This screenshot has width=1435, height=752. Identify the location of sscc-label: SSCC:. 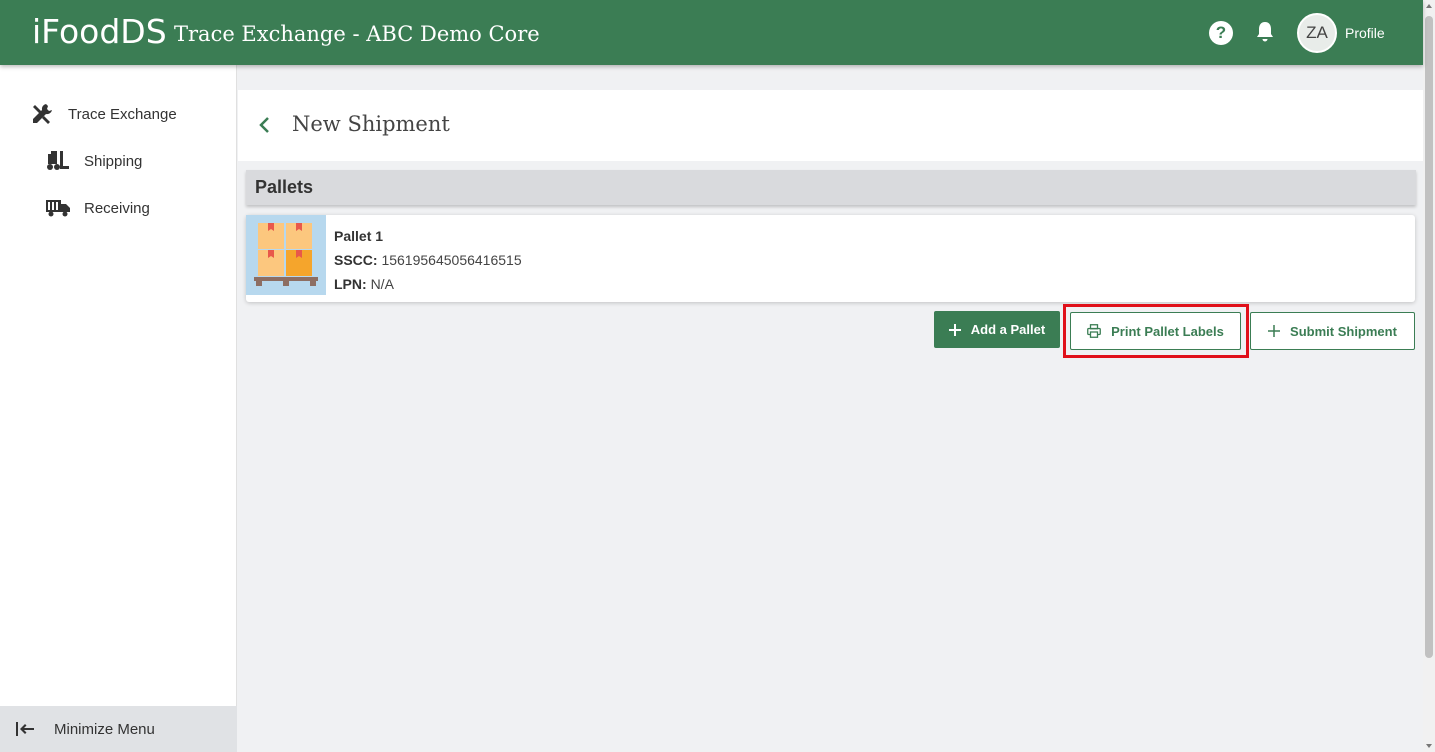
(356, 260).